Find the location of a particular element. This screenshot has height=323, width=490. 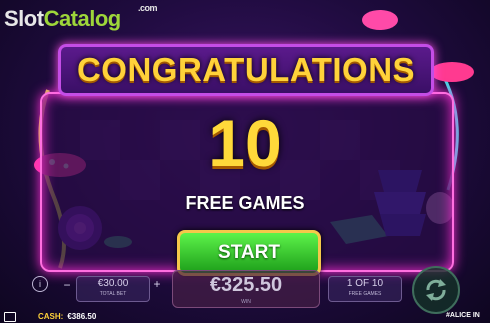

title-banner: CONGRATULATIONS is located at coordinates (246, 70).